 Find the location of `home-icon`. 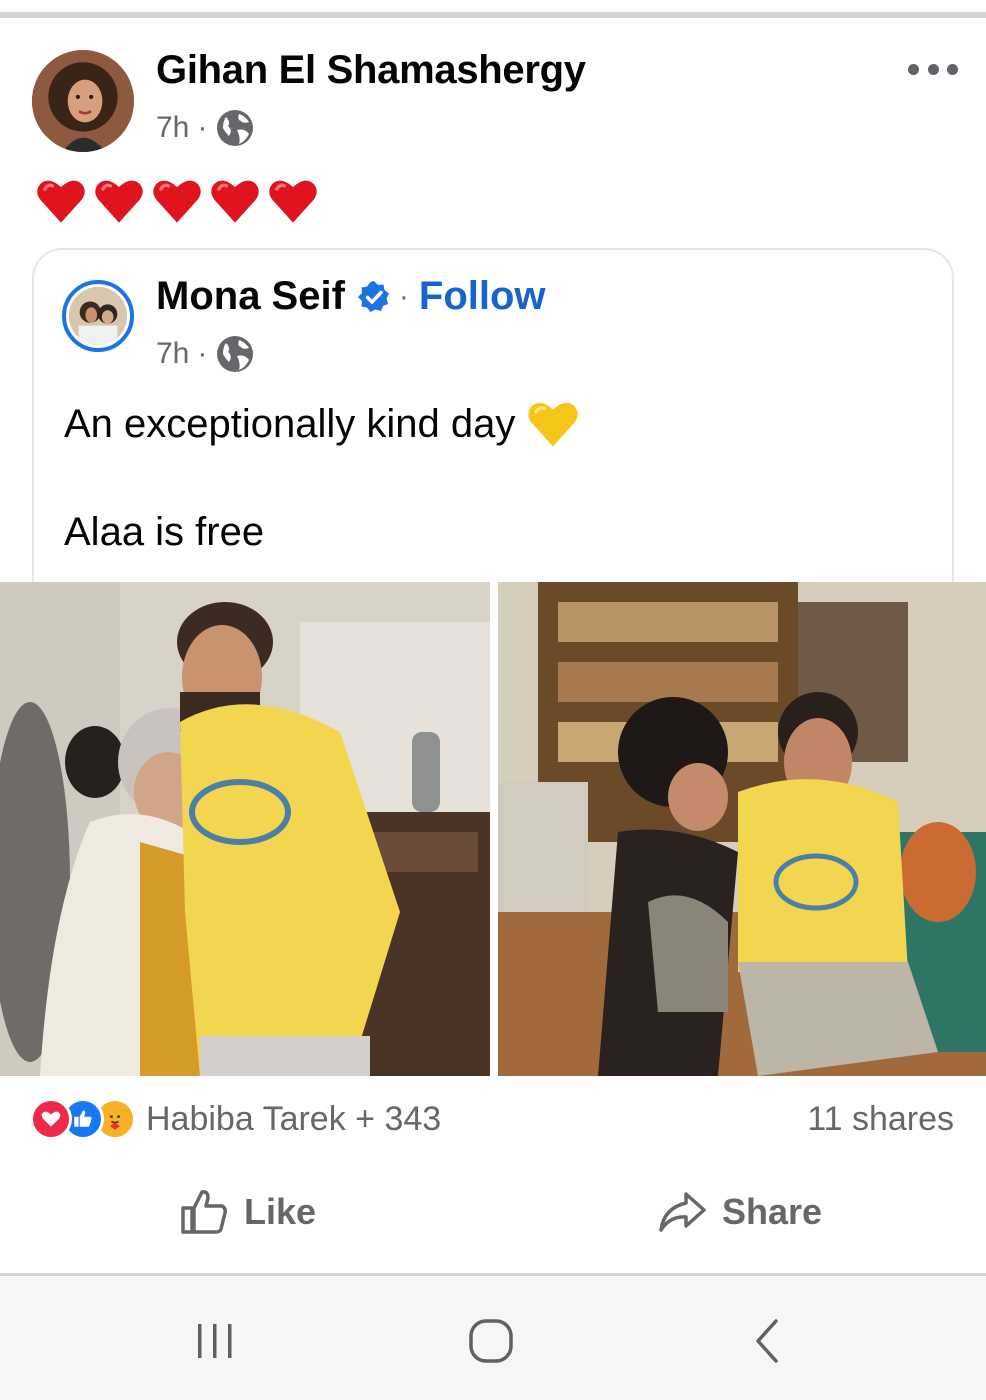

home-icon is located at coordinates (491, 1341).